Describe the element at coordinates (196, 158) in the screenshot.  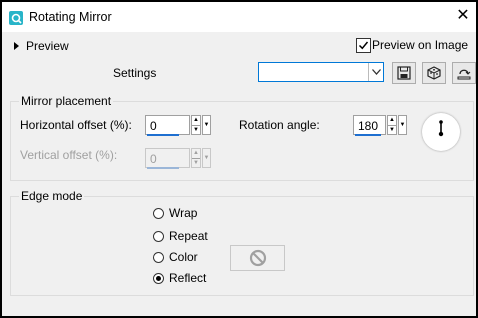
I see `vertical-offset-stepper: ▲ ▼` at that location.